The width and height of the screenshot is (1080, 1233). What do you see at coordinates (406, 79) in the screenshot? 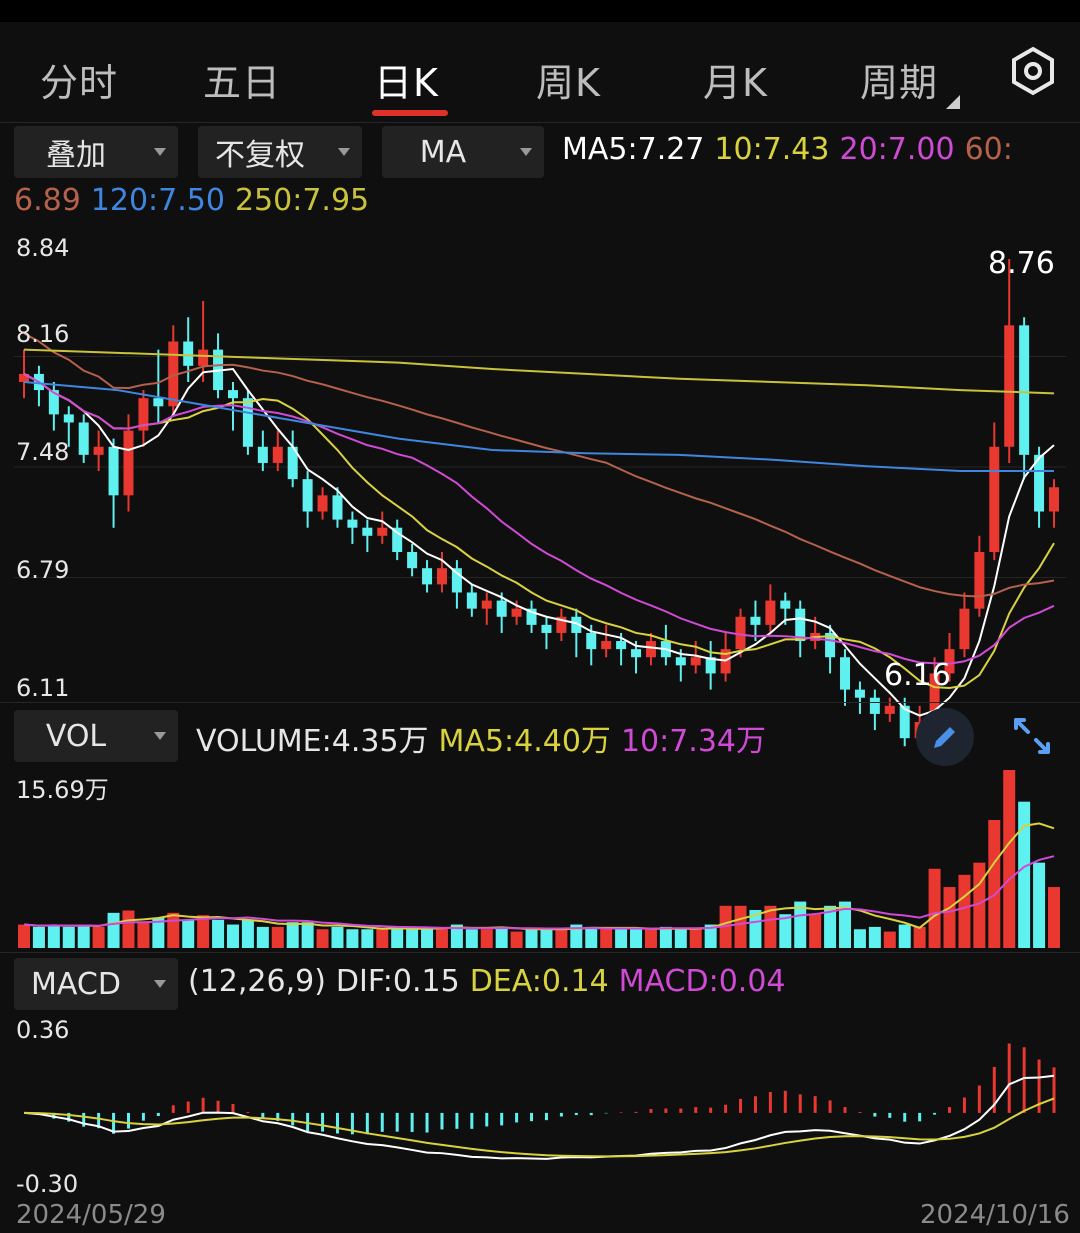
I see `tab-daily-k: 日K` at bounding box center [406, 79].